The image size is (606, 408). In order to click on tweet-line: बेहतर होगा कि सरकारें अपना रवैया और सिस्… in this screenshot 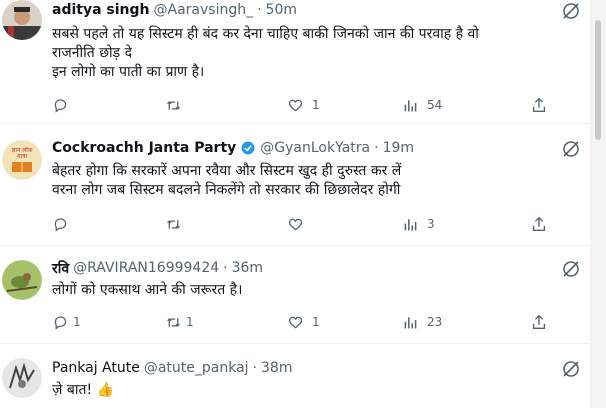, I will do `click(227, 171)`.